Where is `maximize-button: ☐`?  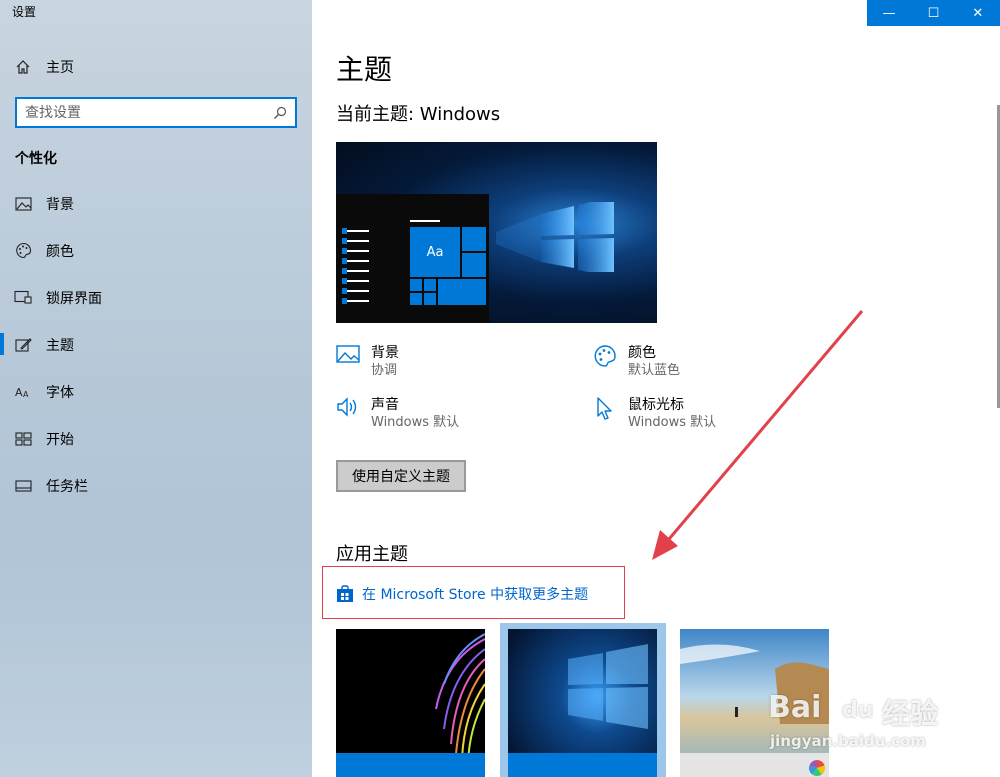 maximize-button: ☐ is located at coordinates (933, 13).